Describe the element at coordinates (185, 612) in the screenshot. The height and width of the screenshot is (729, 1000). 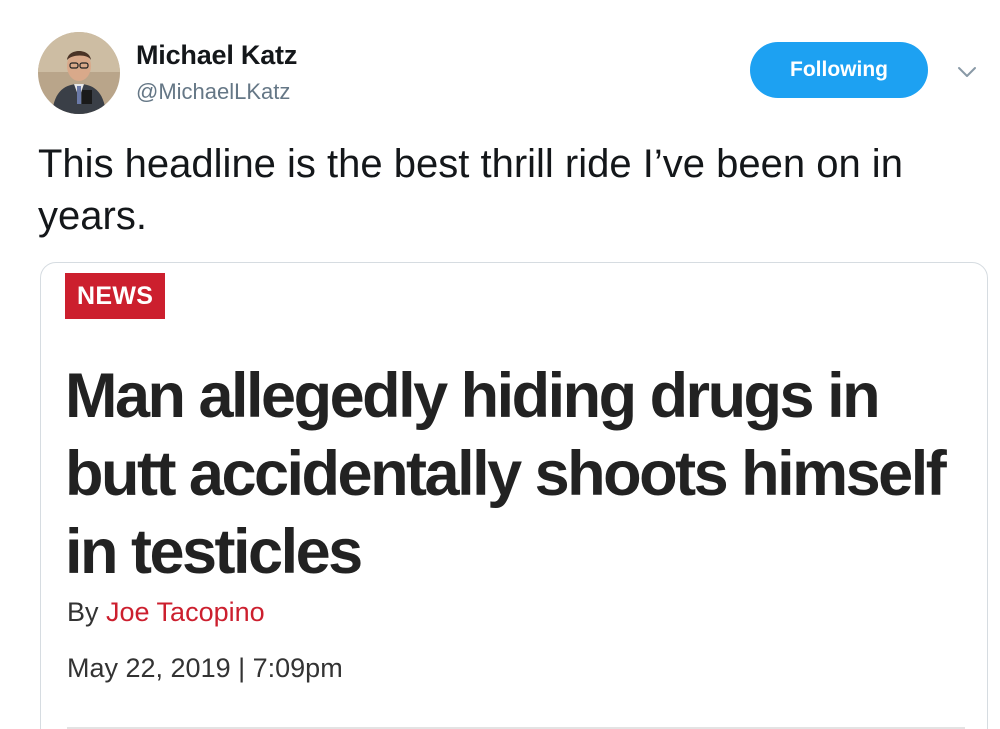
I see `author-link: Joe Tacopino` at that location.